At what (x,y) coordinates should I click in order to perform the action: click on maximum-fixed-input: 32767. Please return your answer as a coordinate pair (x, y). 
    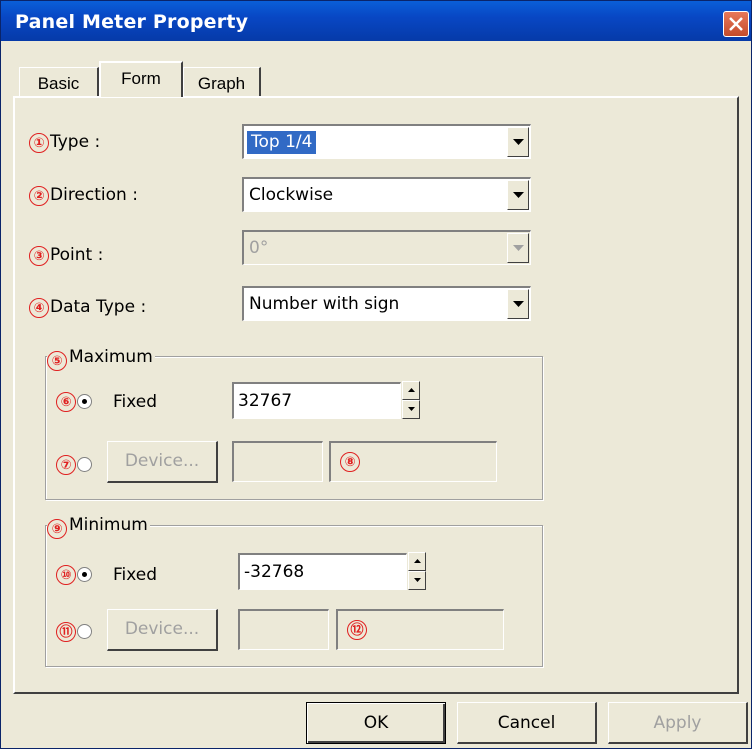
    Looking at the image, I should click on (316, 400).